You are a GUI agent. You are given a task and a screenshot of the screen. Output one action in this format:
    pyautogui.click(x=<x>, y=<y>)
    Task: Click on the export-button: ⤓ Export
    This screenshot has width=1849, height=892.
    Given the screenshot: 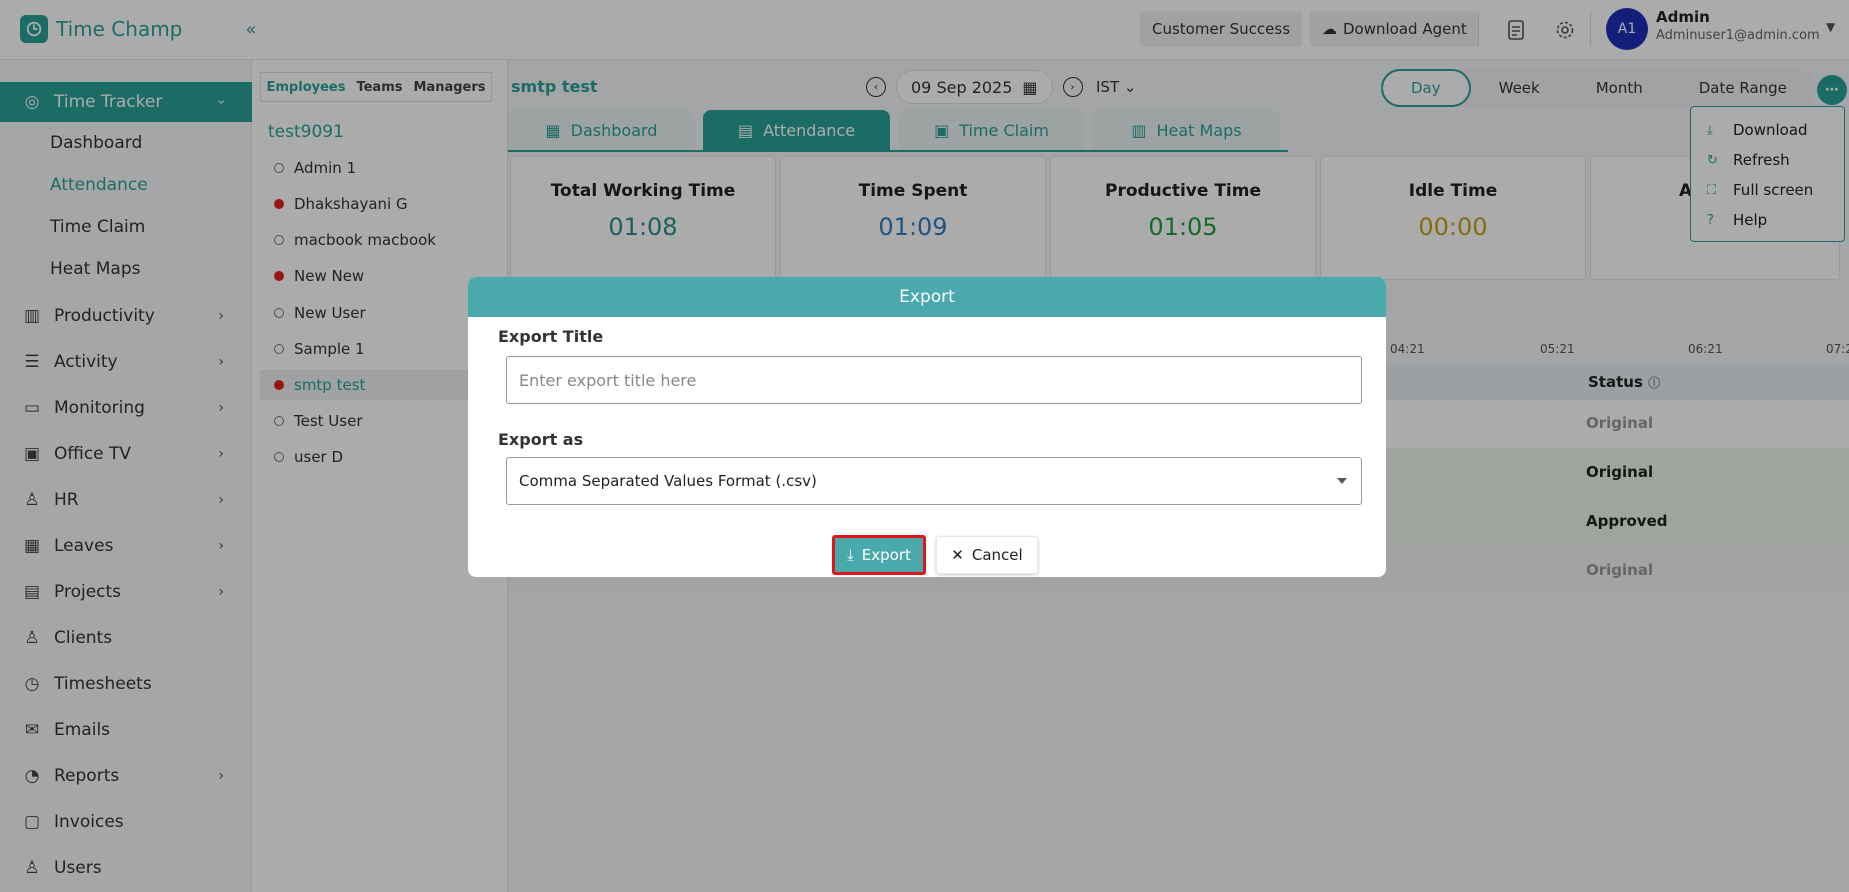 What is the action you would take?
    pyautogui.click(x=879, y=555)
    